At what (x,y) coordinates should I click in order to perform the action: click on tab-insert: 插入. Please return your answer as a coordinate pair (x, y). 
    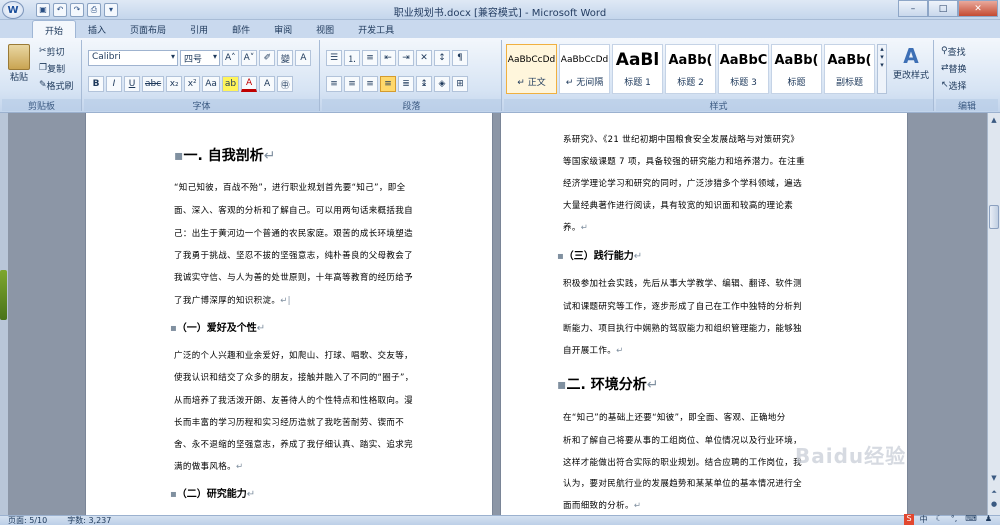
    Looking at the image, I should click on (97, 29).